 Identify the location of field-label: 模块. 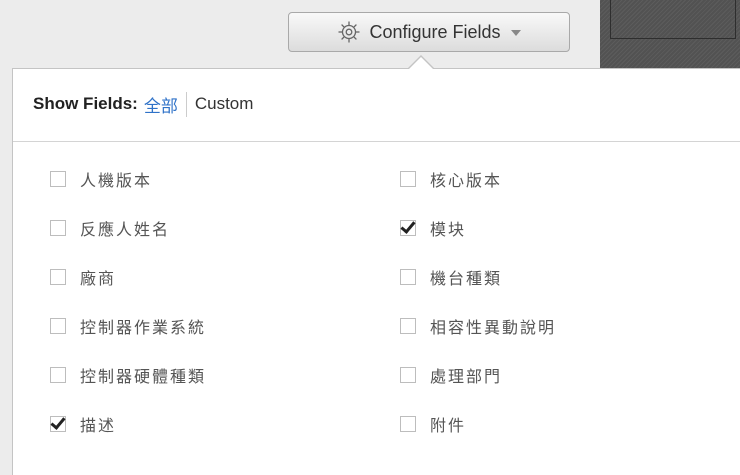
(448, 229).